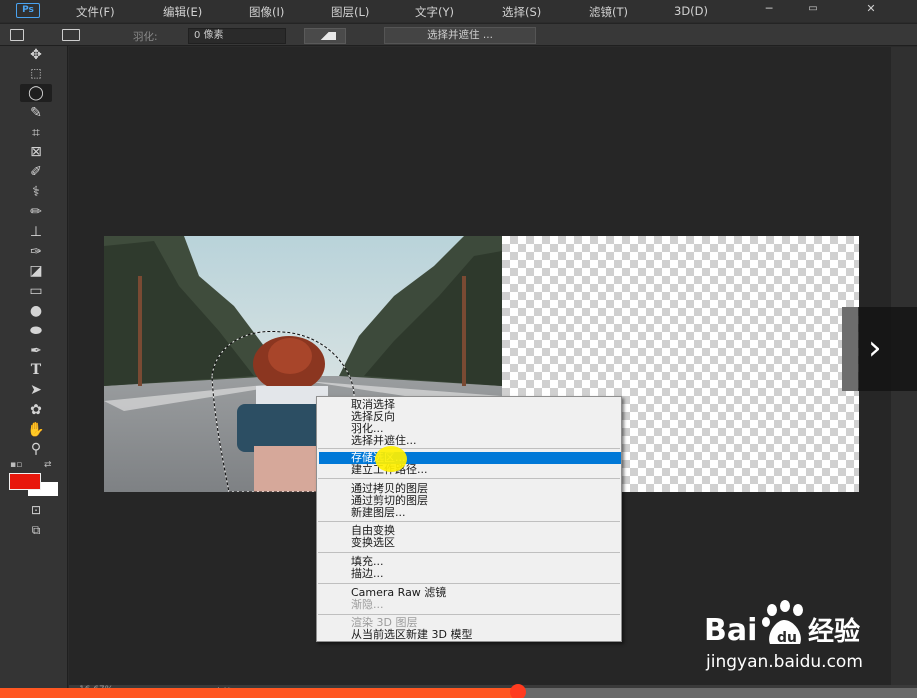 This screenshot has width=917, height=698. Describe the element at coordinates (36, 113) in the screenshot. I see `quick-selection-tool-icon: ✎` at that location.